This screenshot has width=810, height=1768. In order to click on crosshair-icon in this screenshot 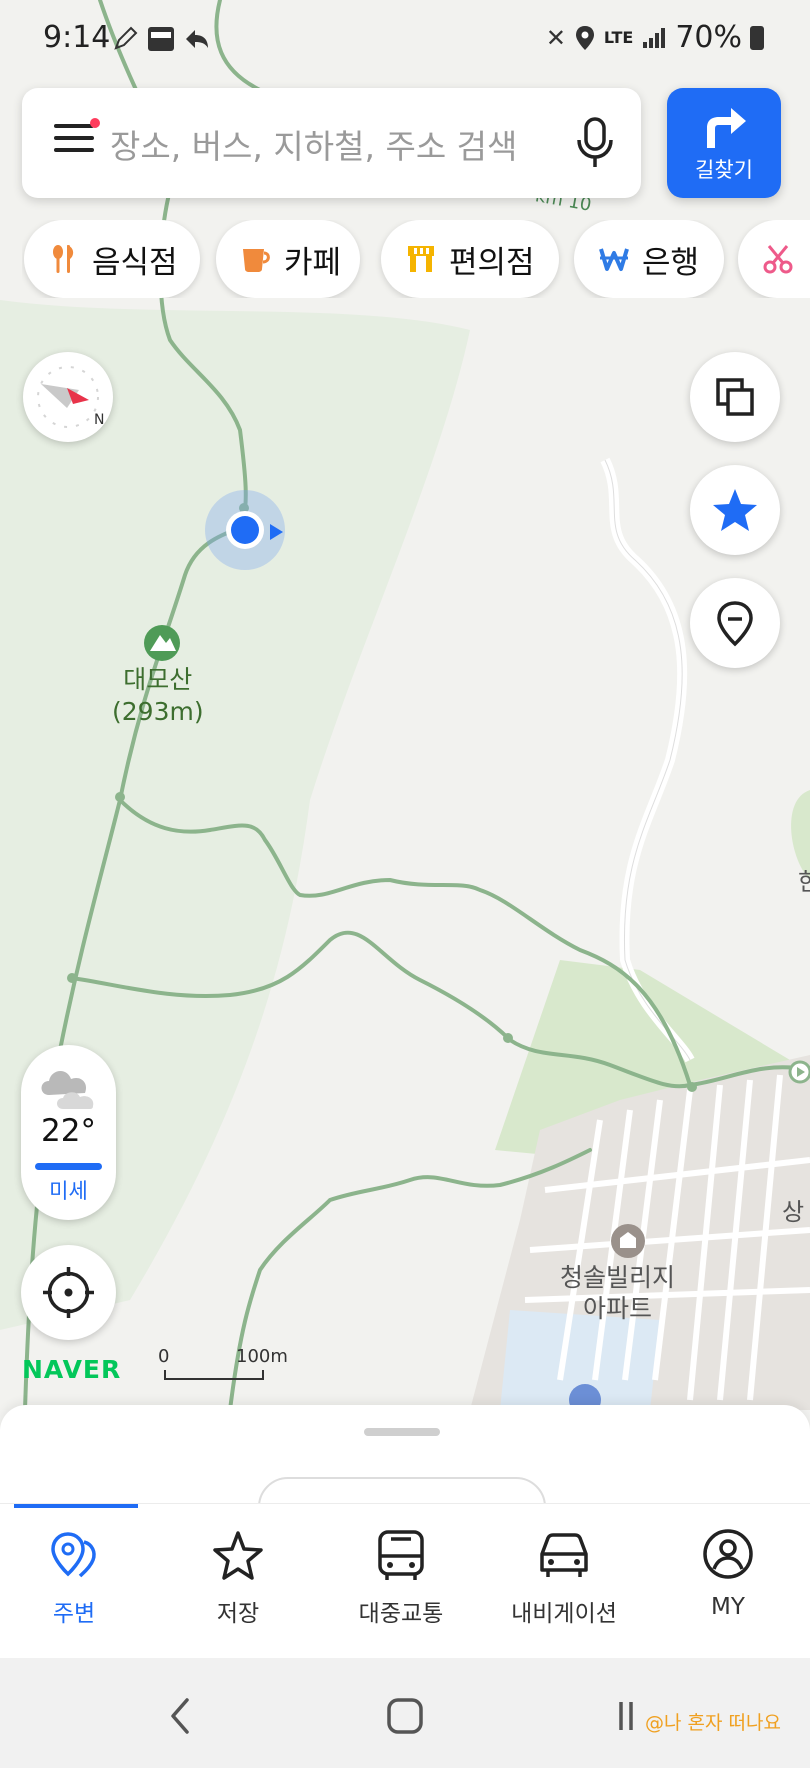, I will do `click(68, 1292)`.